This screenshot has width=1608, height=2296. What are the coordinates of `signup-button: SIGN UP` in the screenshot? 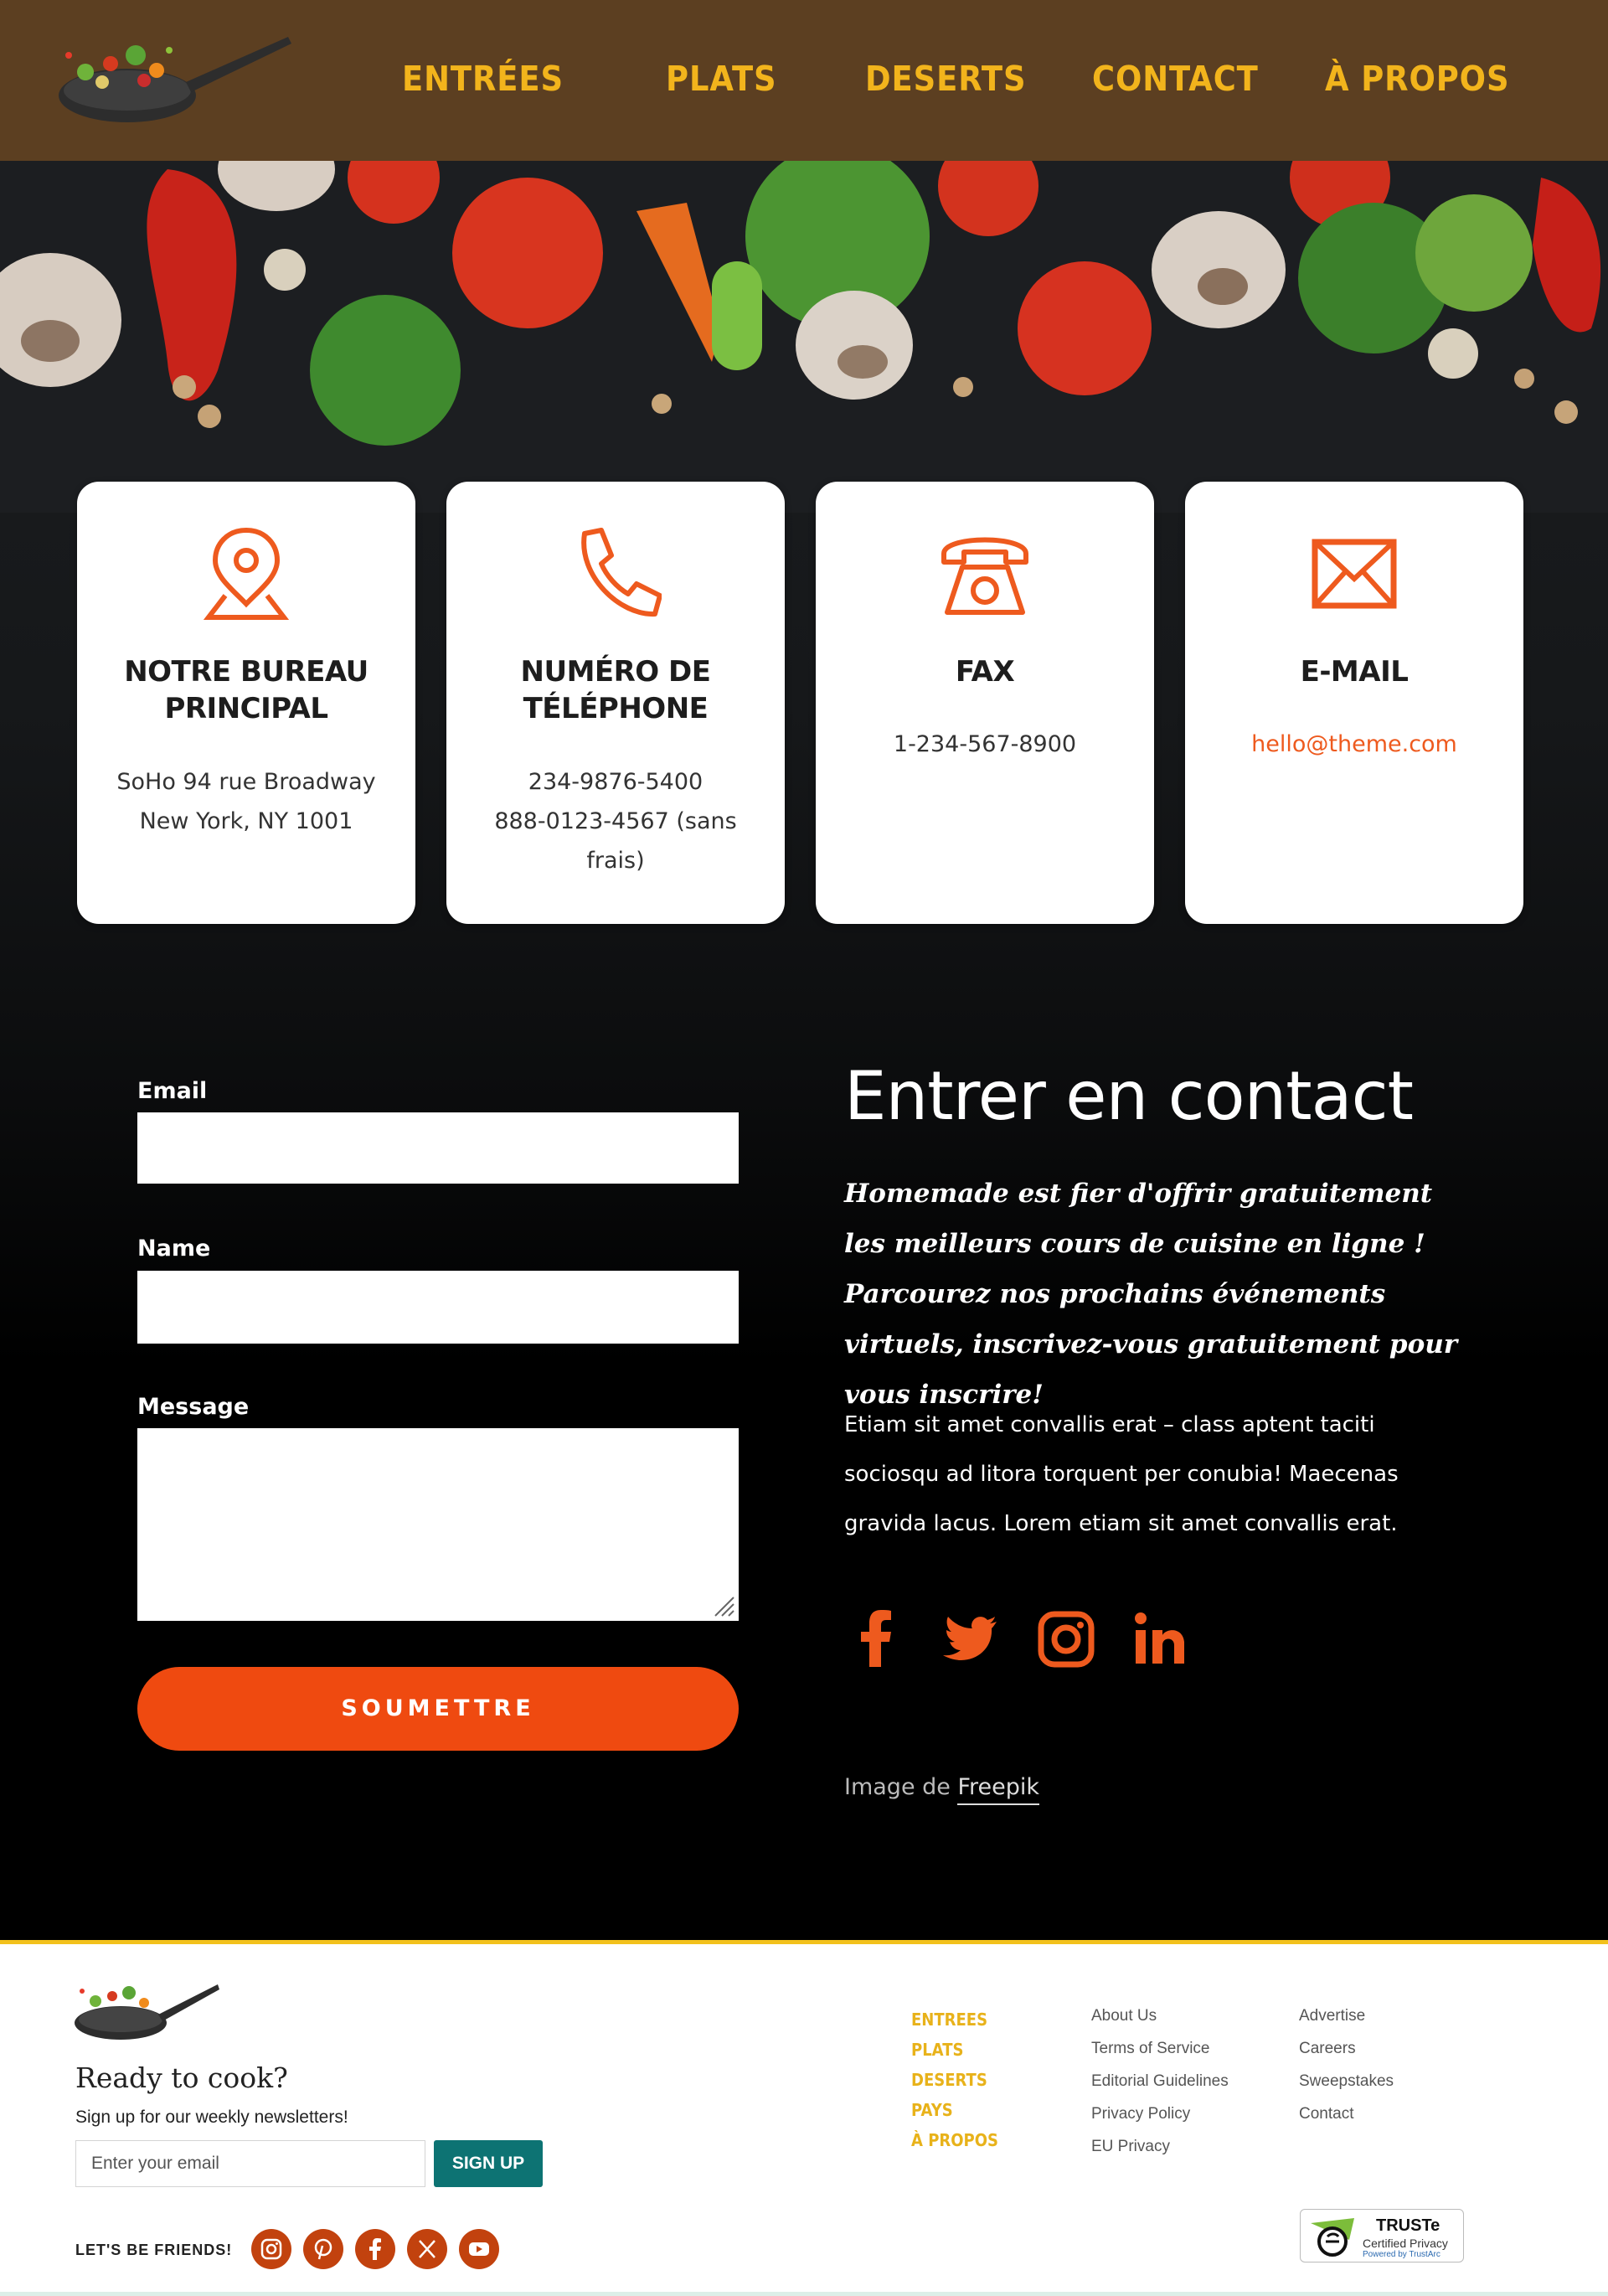 It's located at (488, 2163).